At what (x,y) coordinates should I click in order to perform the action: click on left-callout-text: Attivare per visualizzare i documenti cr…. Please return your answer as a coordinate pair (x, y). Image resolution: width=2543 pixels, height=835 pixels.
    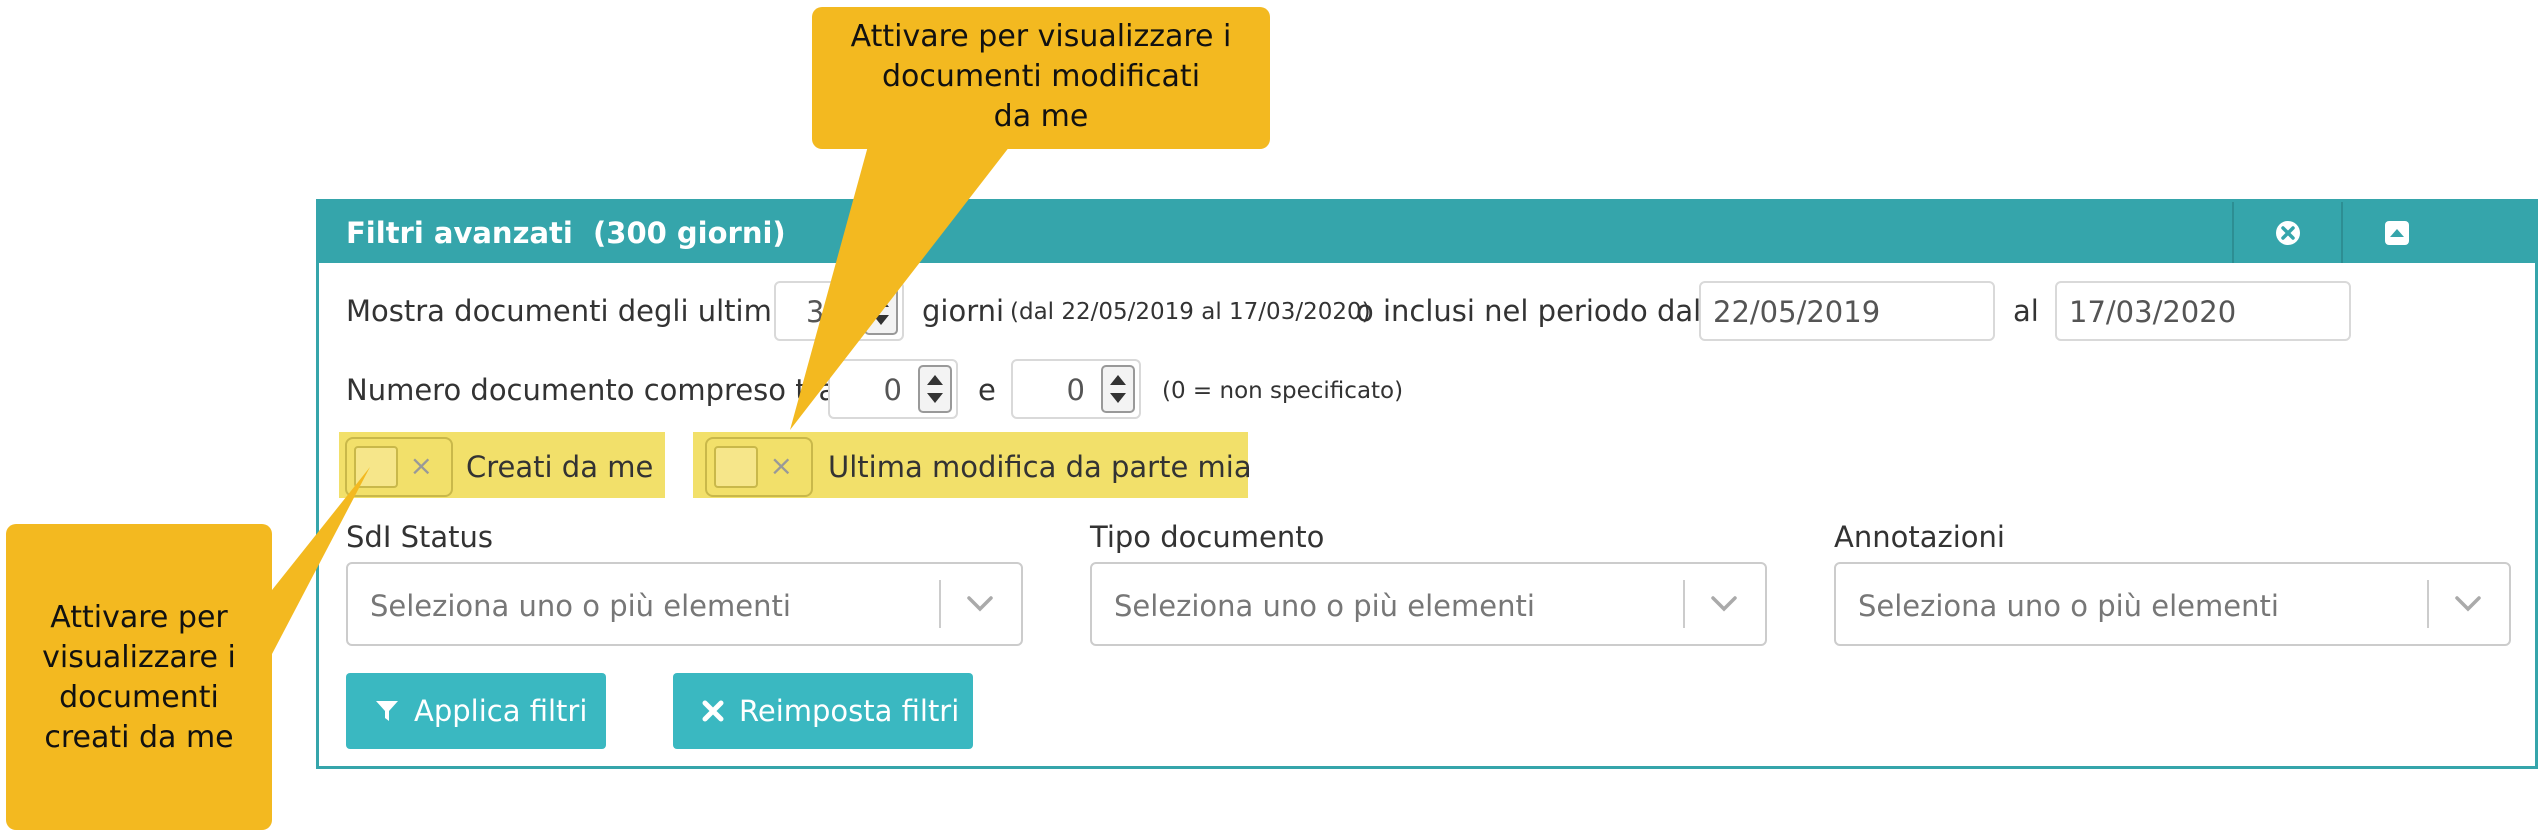
    Looking at the image, I should click on (139, 677).